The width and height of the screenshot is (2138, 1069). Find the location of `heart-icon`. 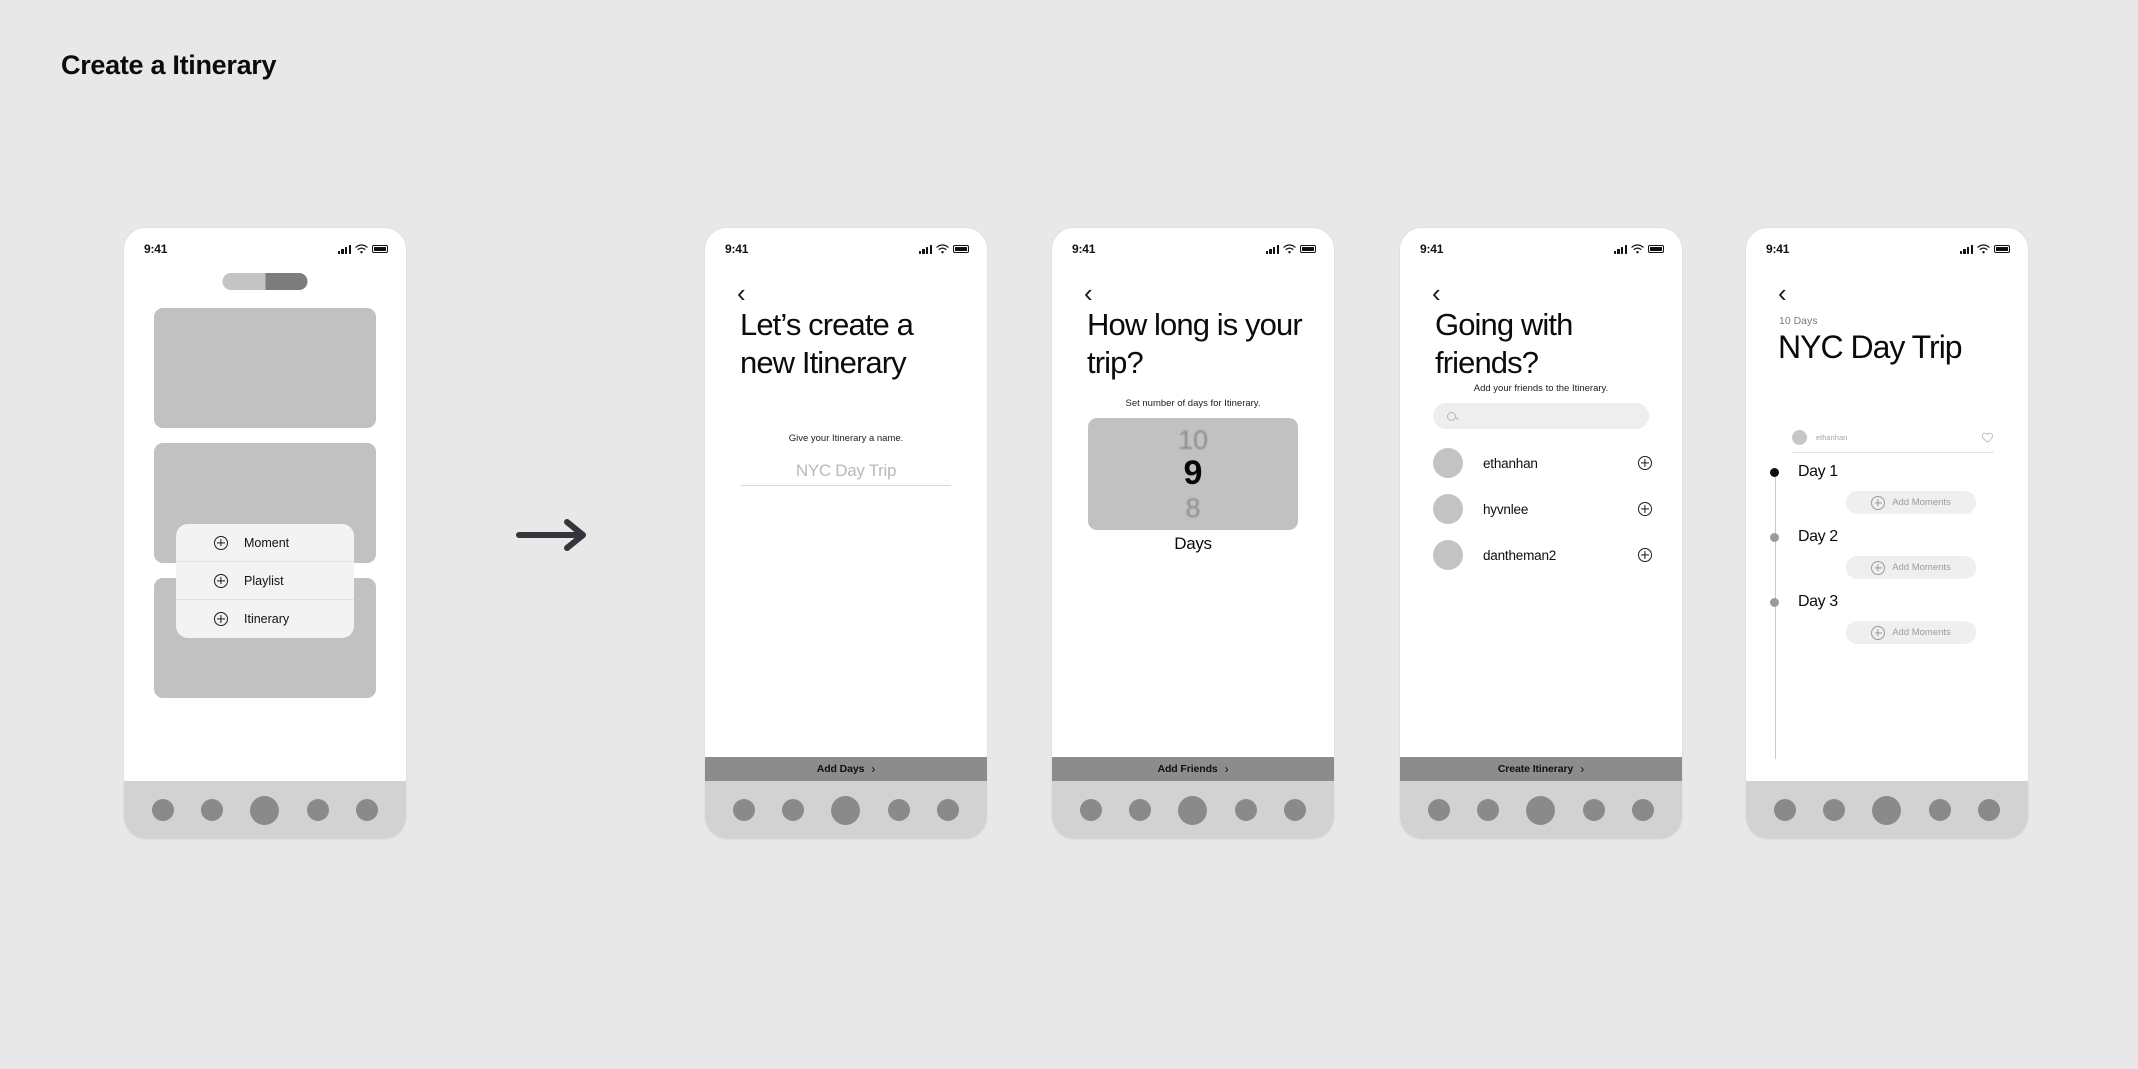

heart-icon is located at coordinates (1987, 437).